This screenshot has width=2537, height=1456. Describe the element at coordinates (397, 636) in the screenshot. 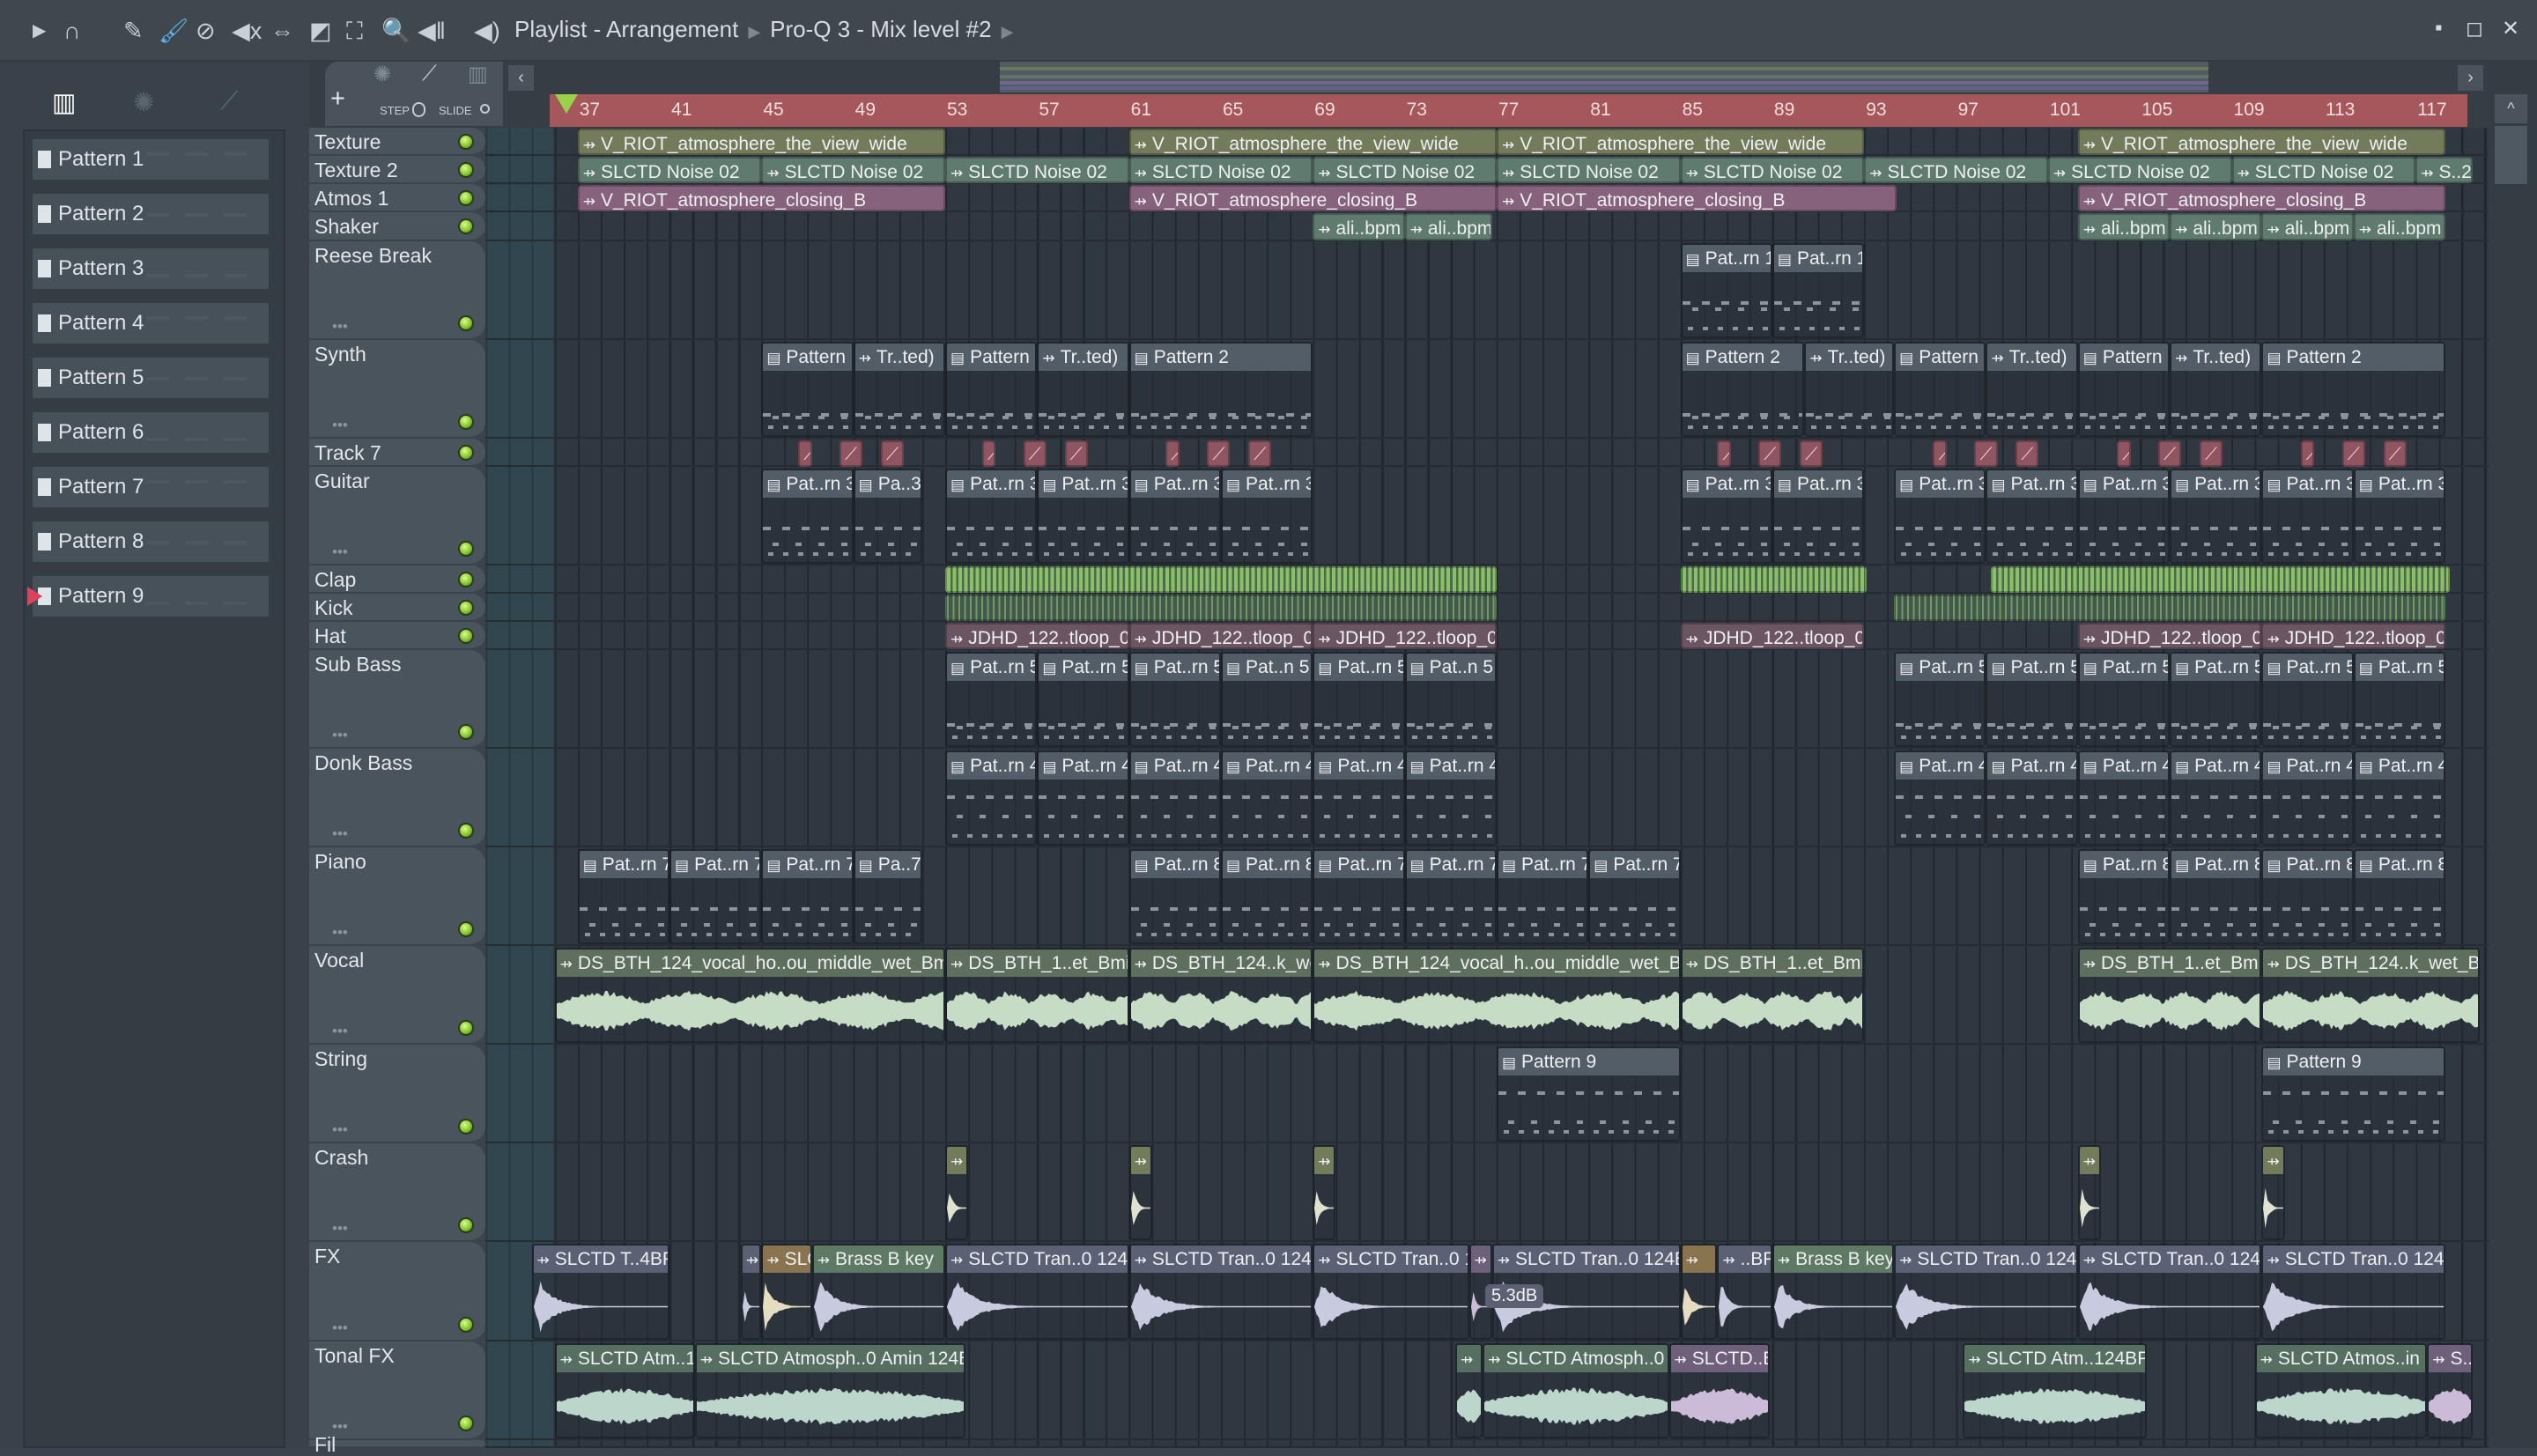

I see `track-header: Hat` at that location.